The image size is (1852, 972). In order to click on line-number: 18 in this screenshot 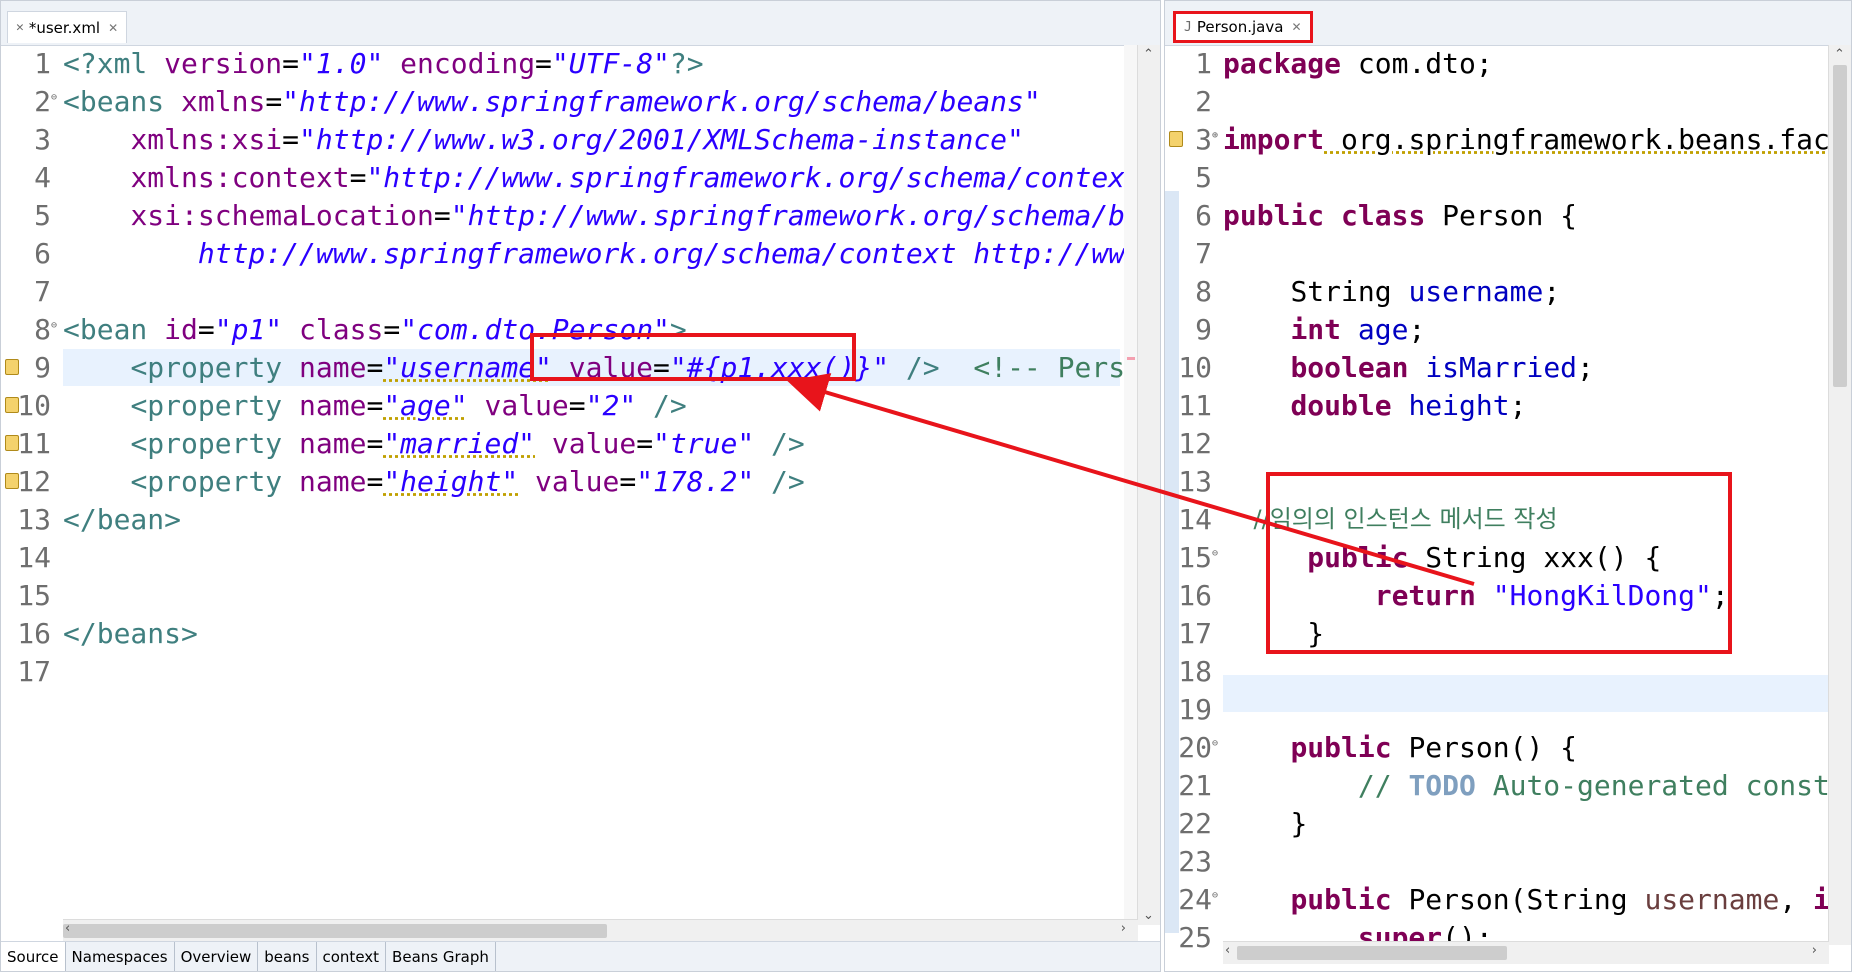, I will do `click(1195, 671)`.